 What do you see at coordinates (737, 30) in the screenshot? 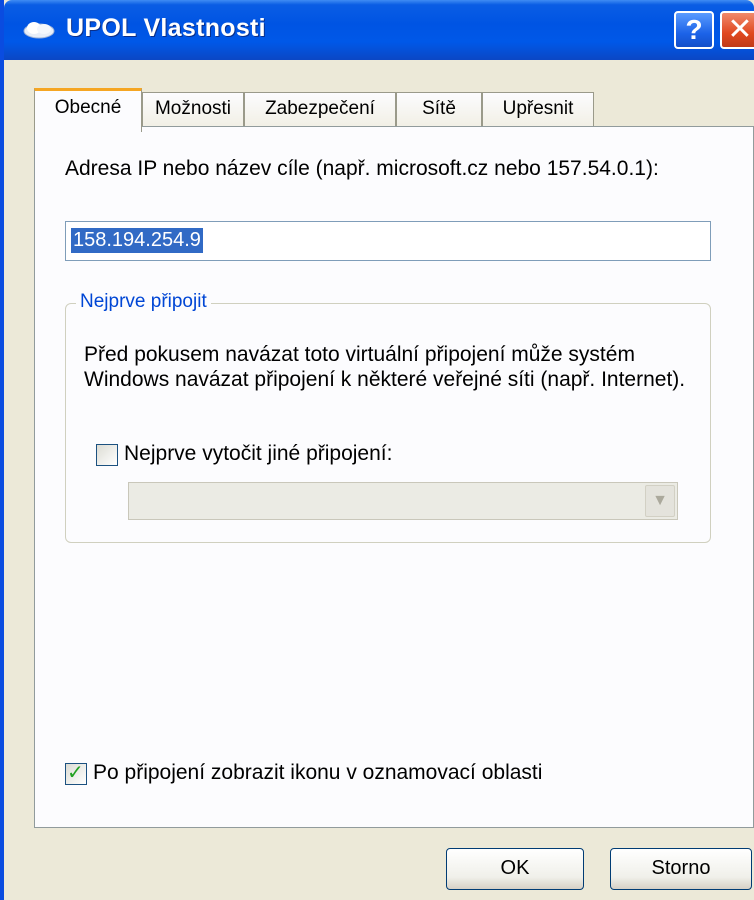
I see `close-button: ✕` at bounding box center [737, 30].